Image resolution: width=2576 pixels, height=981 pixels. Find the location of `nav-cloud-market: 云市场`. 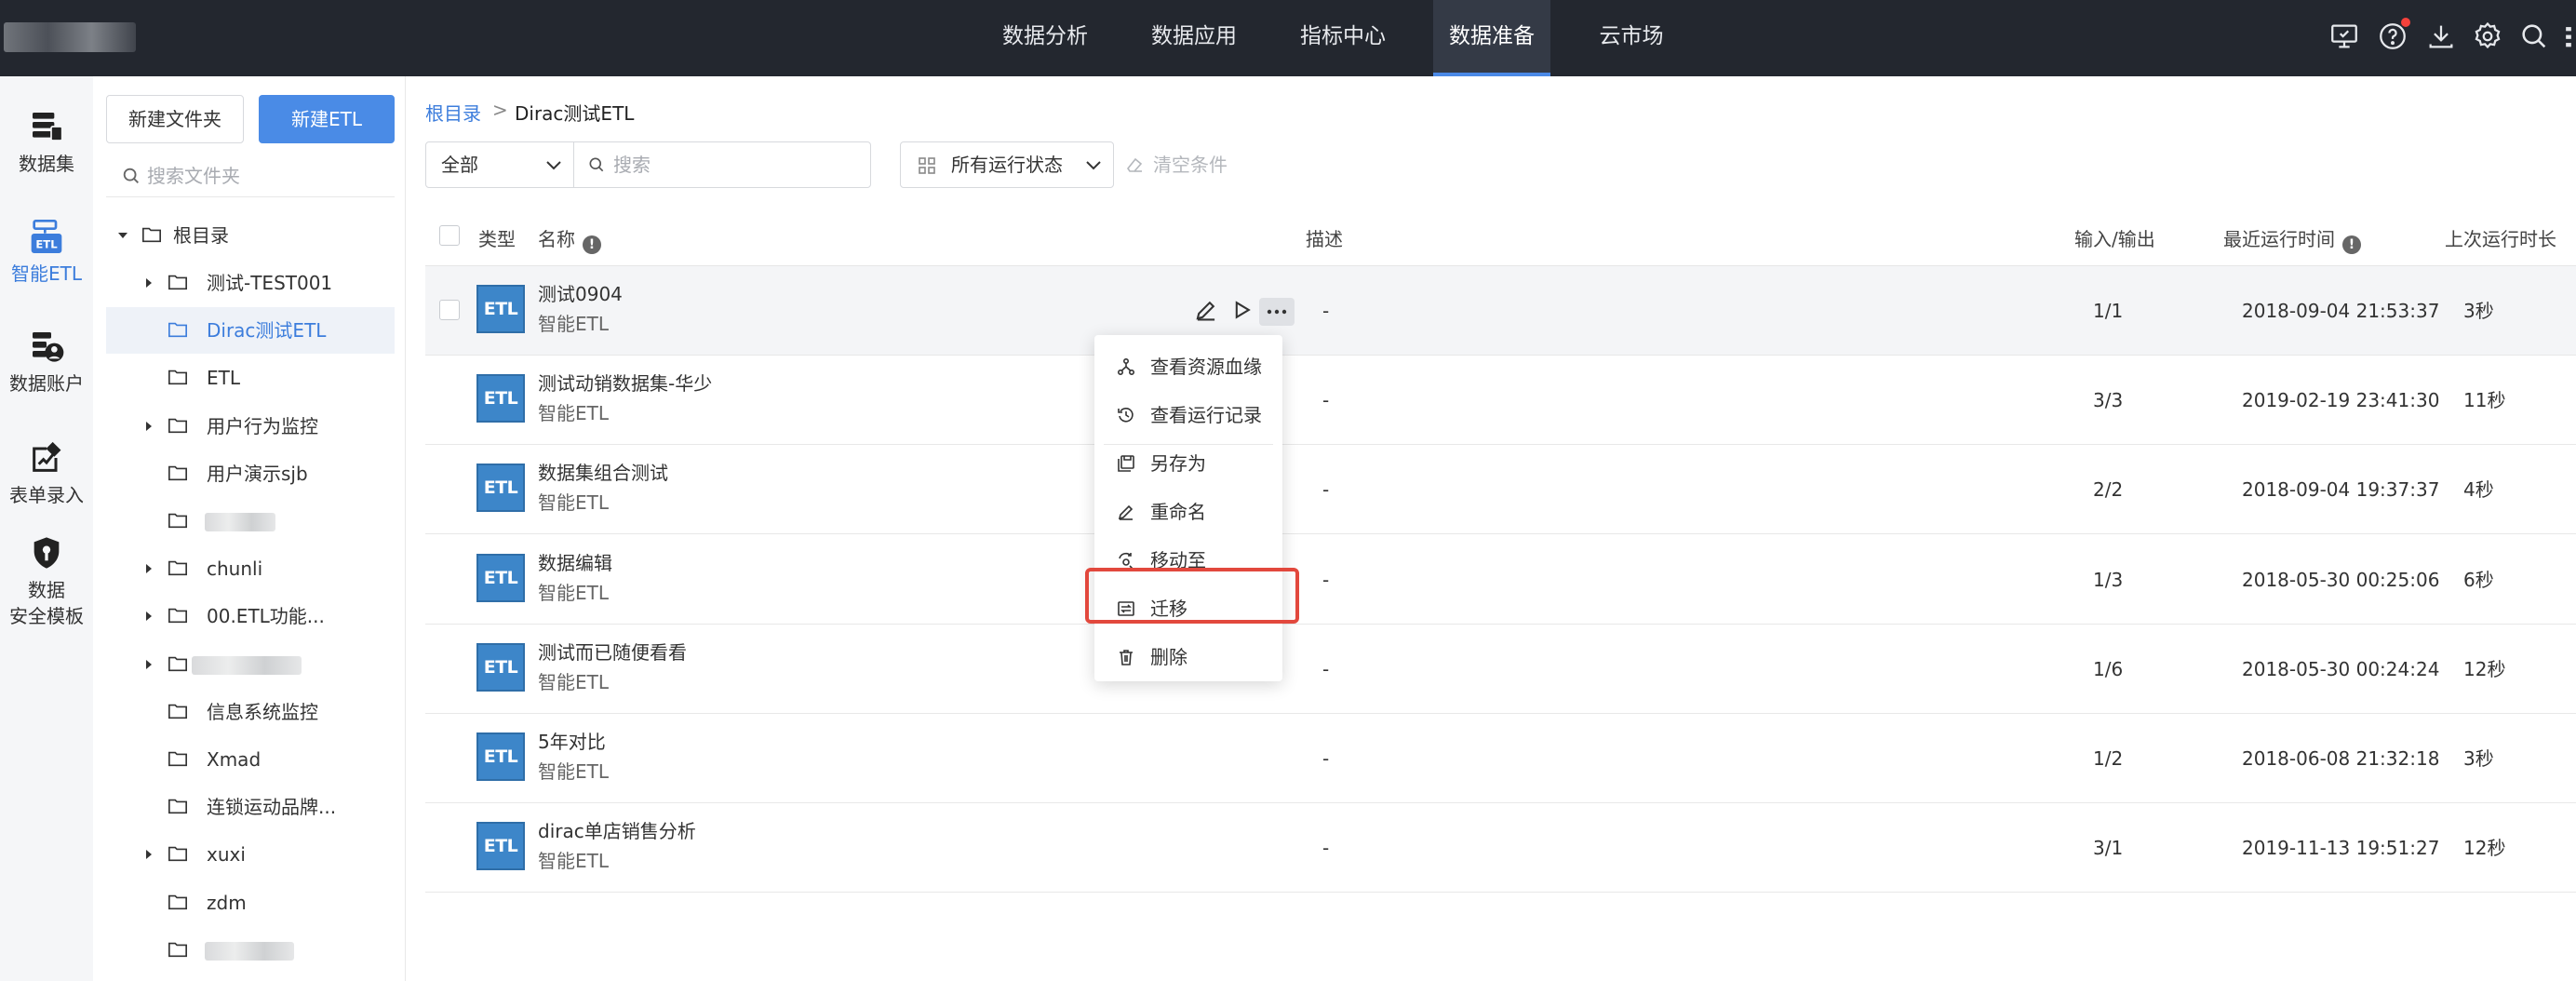

nav-cloud-market: 云市场 is located at coordinates (1631, 38).